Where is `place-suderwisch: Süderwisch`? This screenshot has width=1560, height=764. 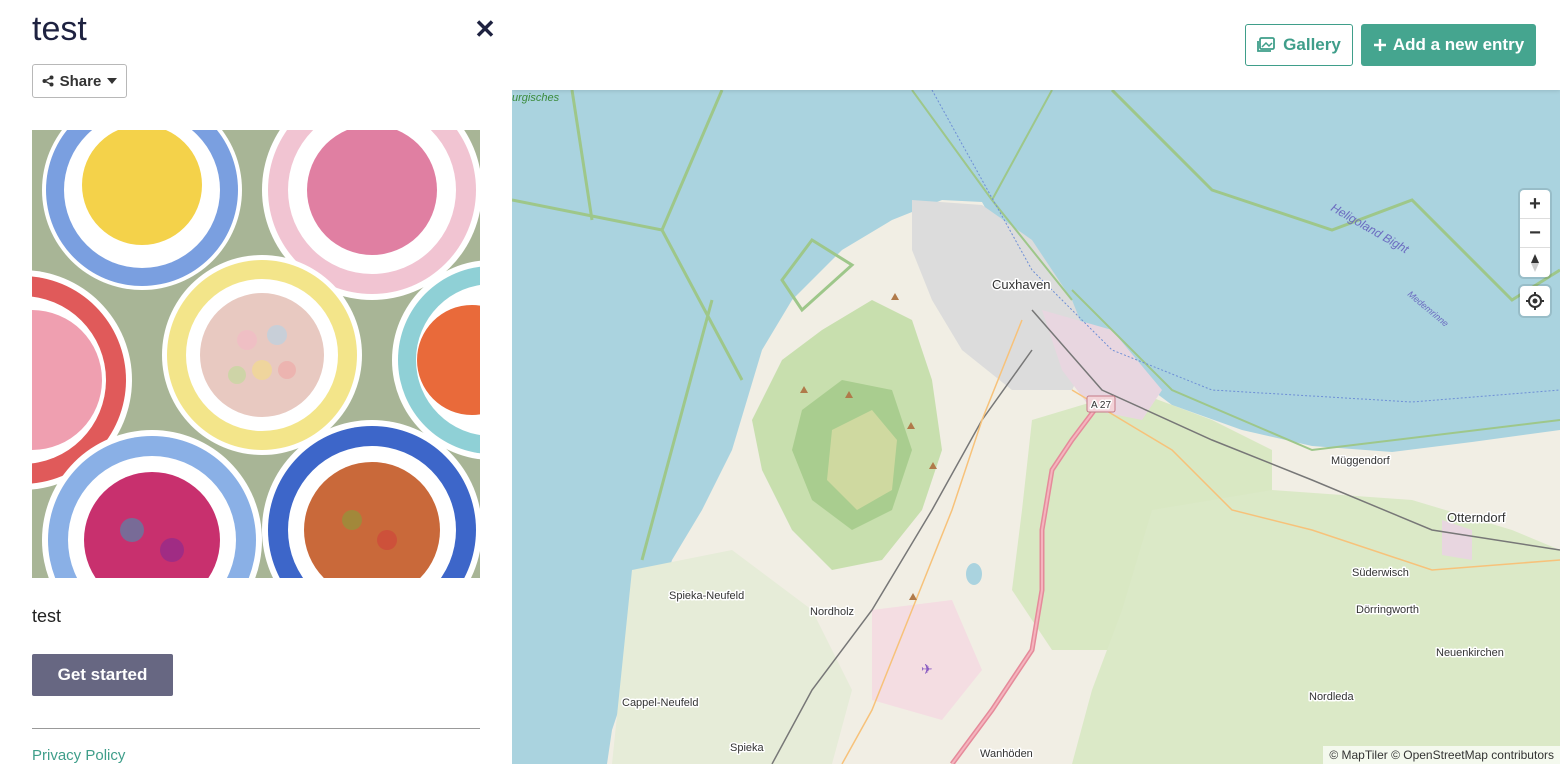
place-suderwisch: Süderwisch is located at coordinates (1380, 573).